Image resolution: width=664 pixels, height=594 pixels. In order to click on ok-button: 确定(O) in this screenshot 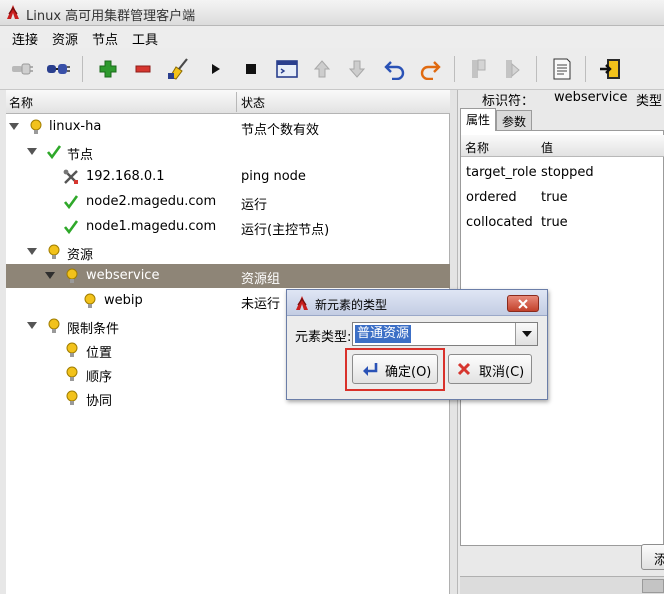, I will do `click(395, 369)`.